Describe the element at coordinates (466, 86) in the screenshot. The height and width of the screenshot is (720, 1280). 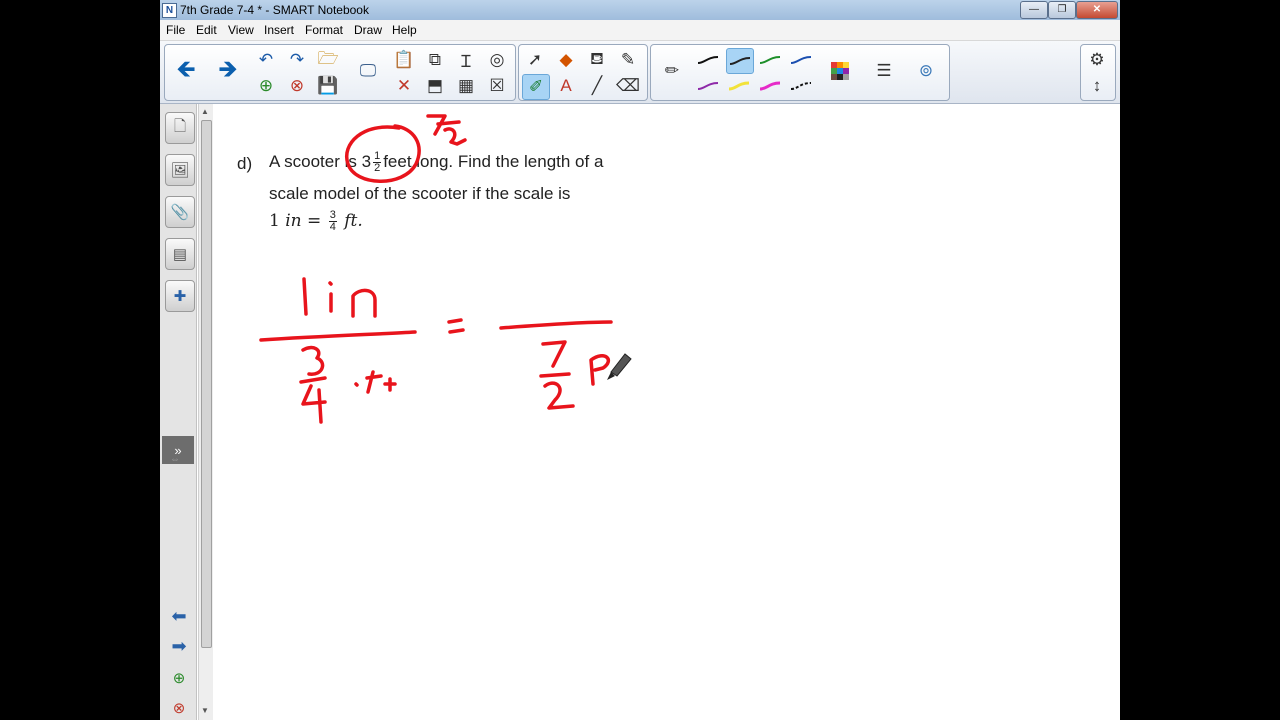
I see `table-icon: ▦` at that location.